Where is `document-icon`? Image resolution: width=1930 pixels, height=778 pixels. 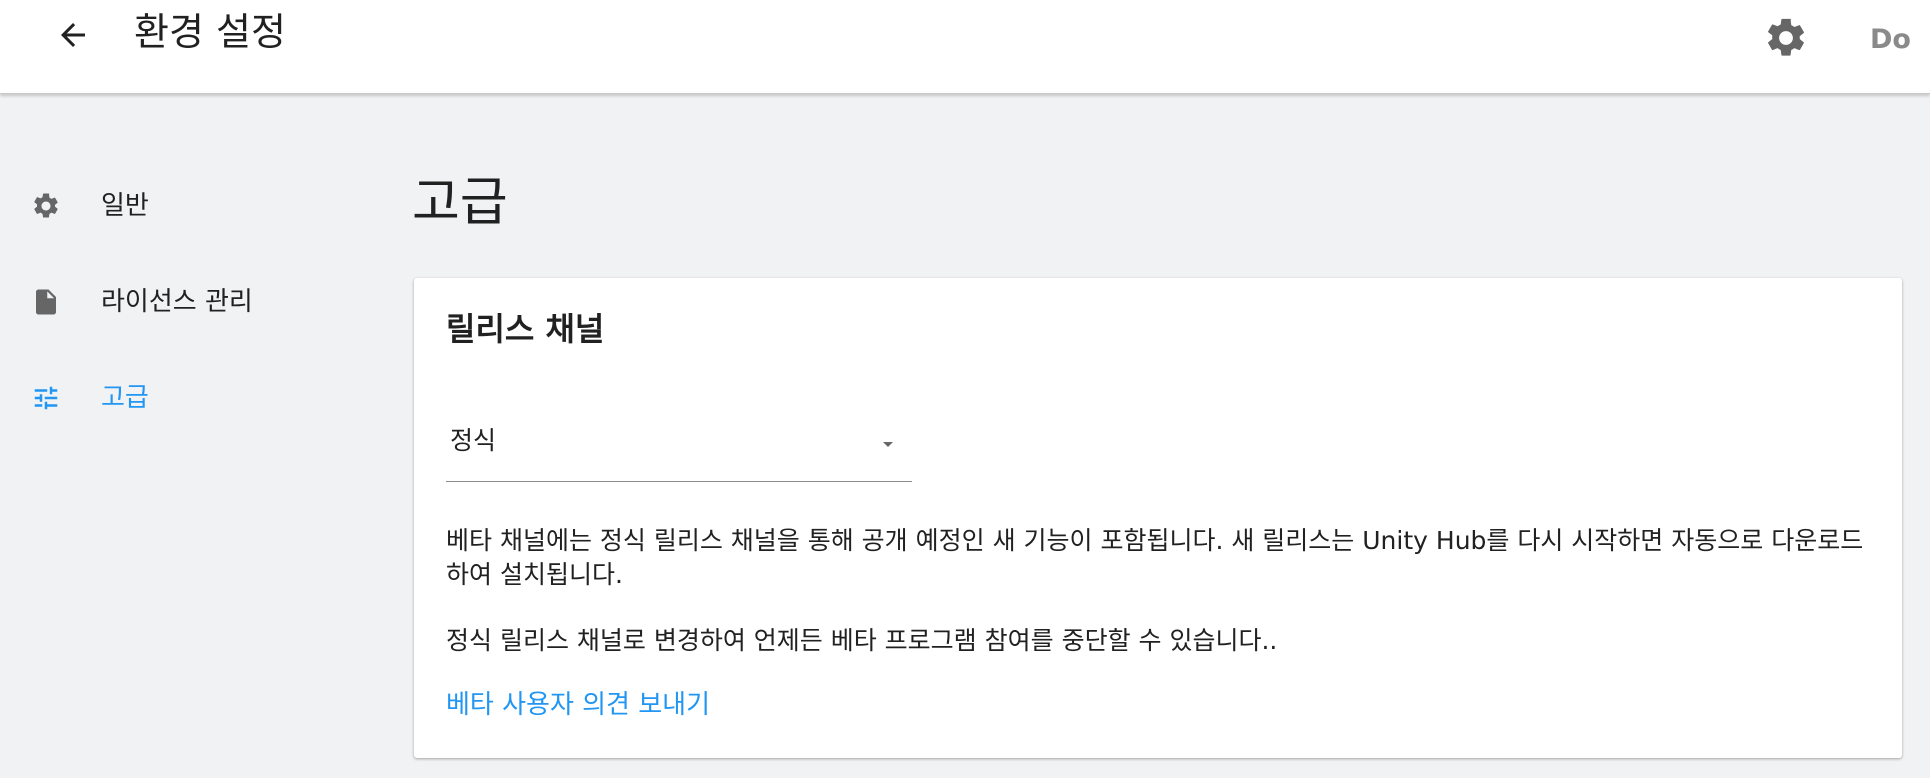
document-icon is located at coordinates (46, 302).